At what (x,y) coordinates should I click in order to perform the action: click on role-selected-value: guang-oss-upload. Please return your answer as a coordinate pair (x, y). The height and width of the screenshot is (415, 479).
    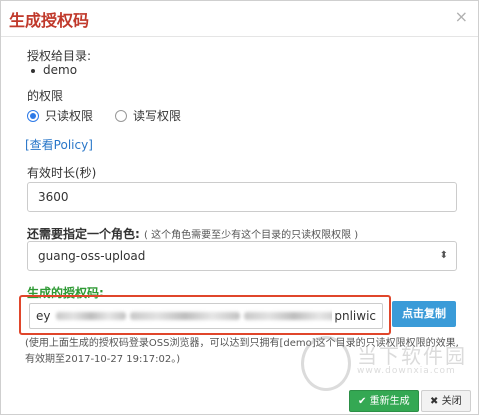
    Looking at the image, I should click on (92, 256).